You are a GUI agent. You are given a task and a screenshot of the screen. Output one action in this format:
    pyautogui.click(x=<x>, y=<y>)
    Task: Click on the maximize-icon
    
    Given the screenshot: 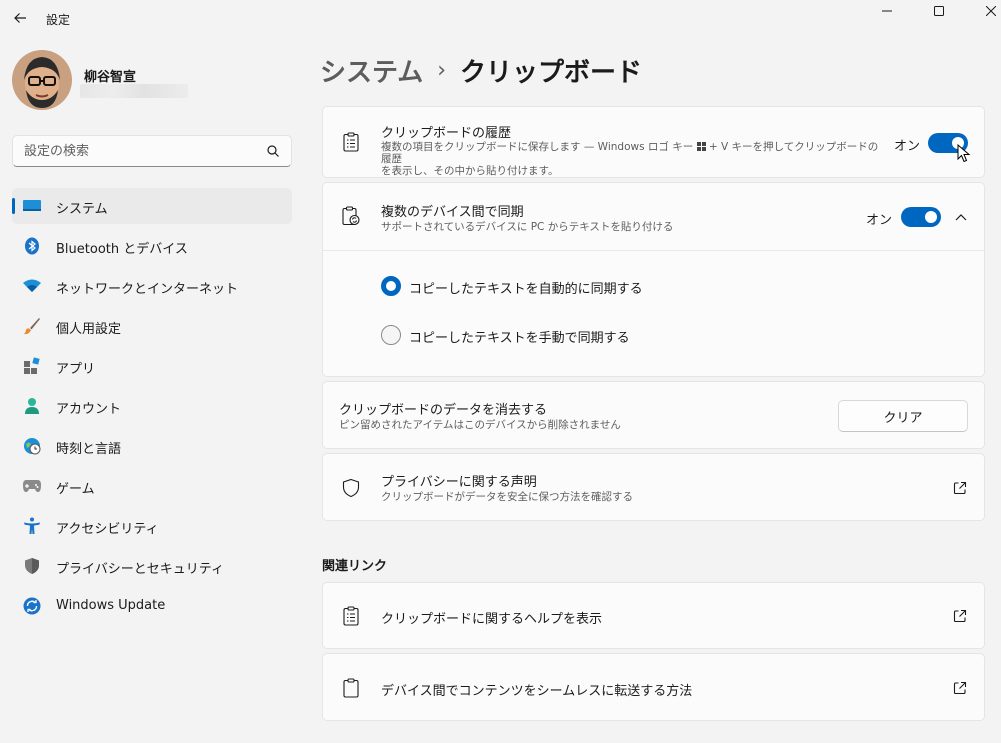 What is the action you would take?
    pyautogui.click(x=939, y=11)
    